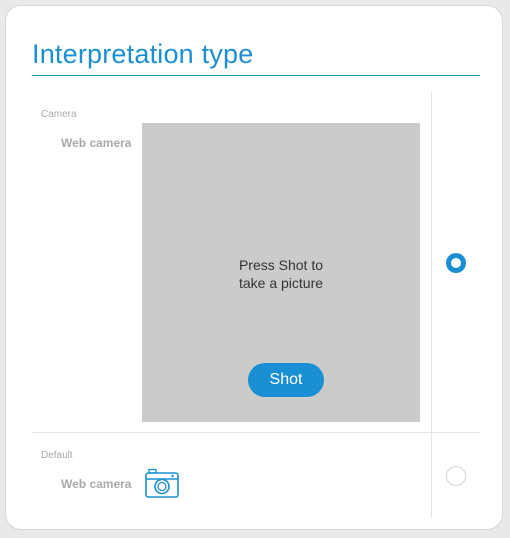 The image size is (510, 538). I want to click on option-group-label: Default, so click(57, 455).